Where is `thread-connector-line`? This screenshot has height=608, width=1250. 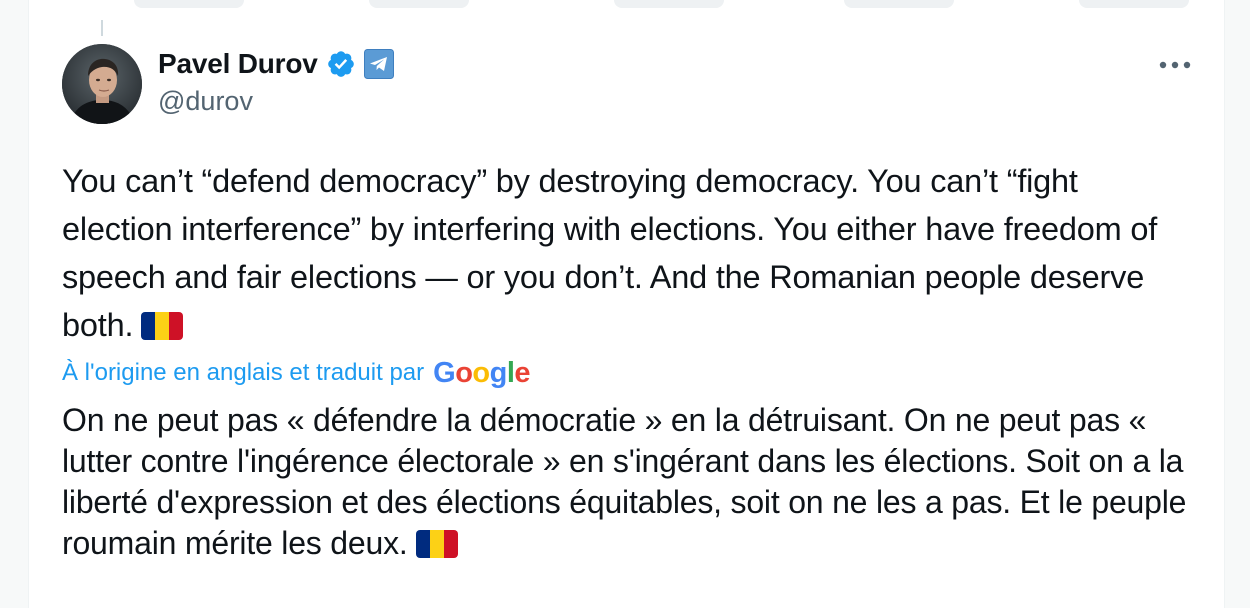 thread-connector-line is located at coordinates (102, 28).